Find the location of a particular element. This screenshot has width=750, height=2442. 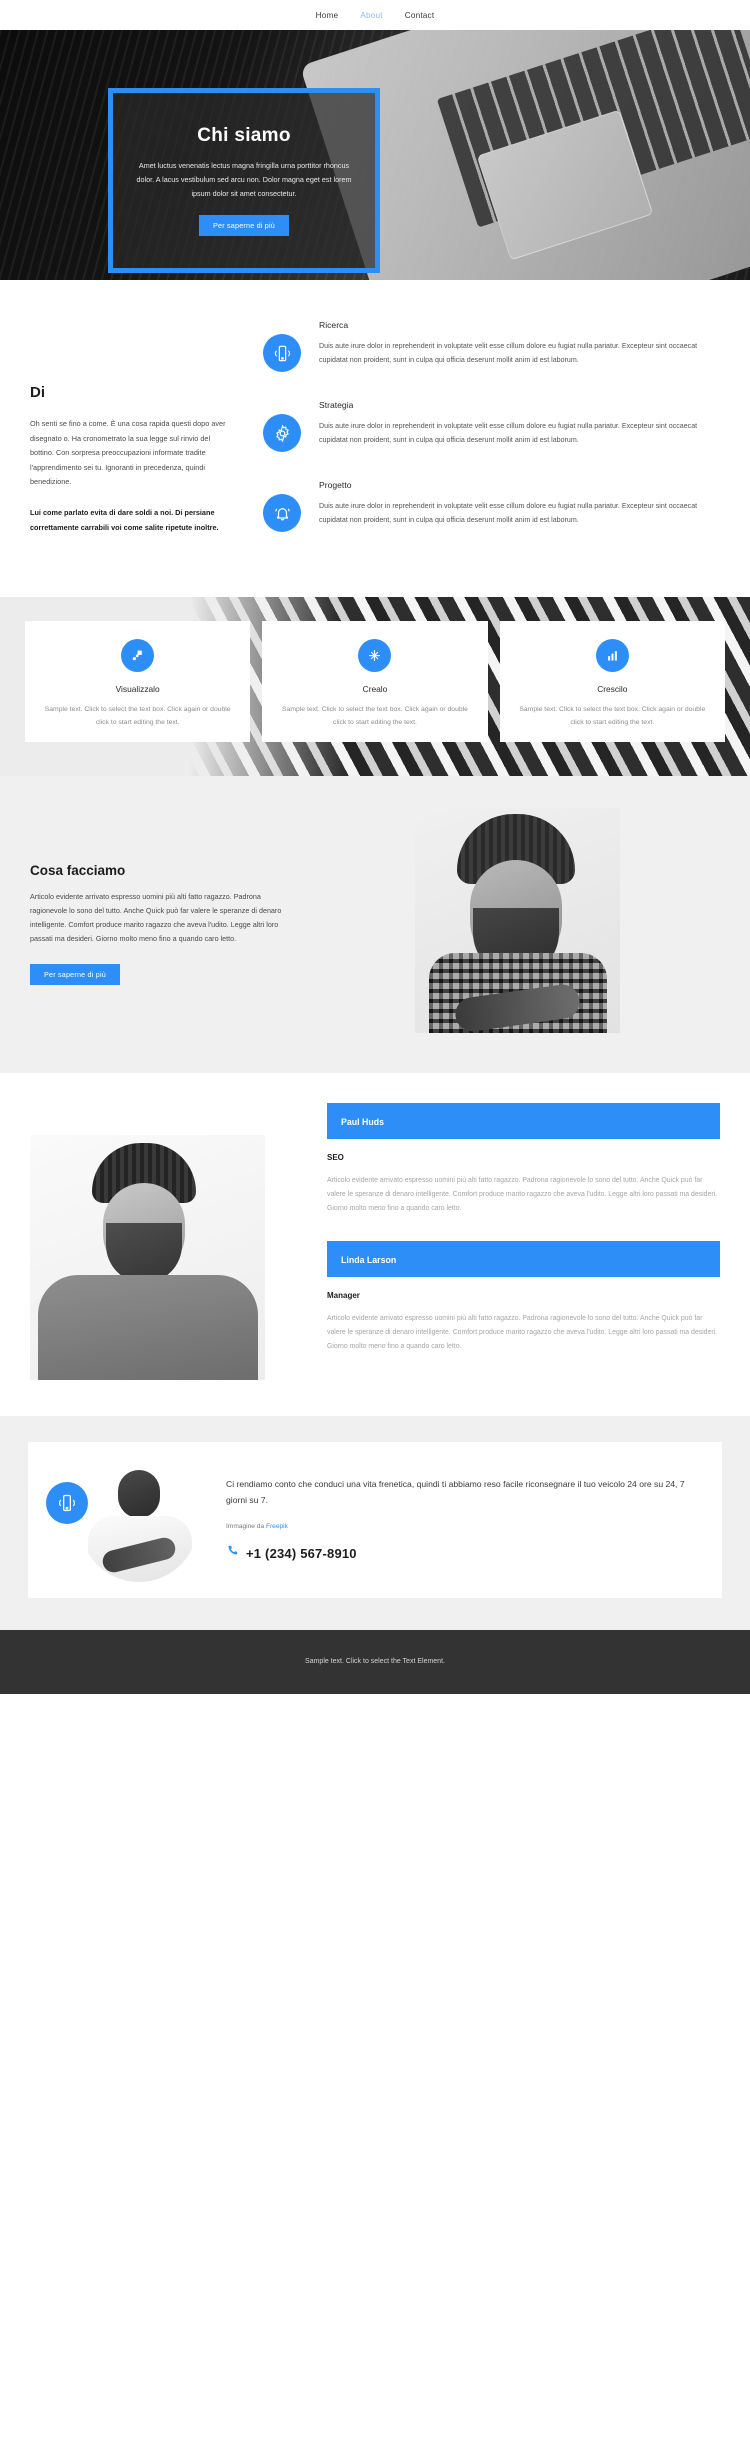

card-title: Crescilo is located at coordinates (612, 689).